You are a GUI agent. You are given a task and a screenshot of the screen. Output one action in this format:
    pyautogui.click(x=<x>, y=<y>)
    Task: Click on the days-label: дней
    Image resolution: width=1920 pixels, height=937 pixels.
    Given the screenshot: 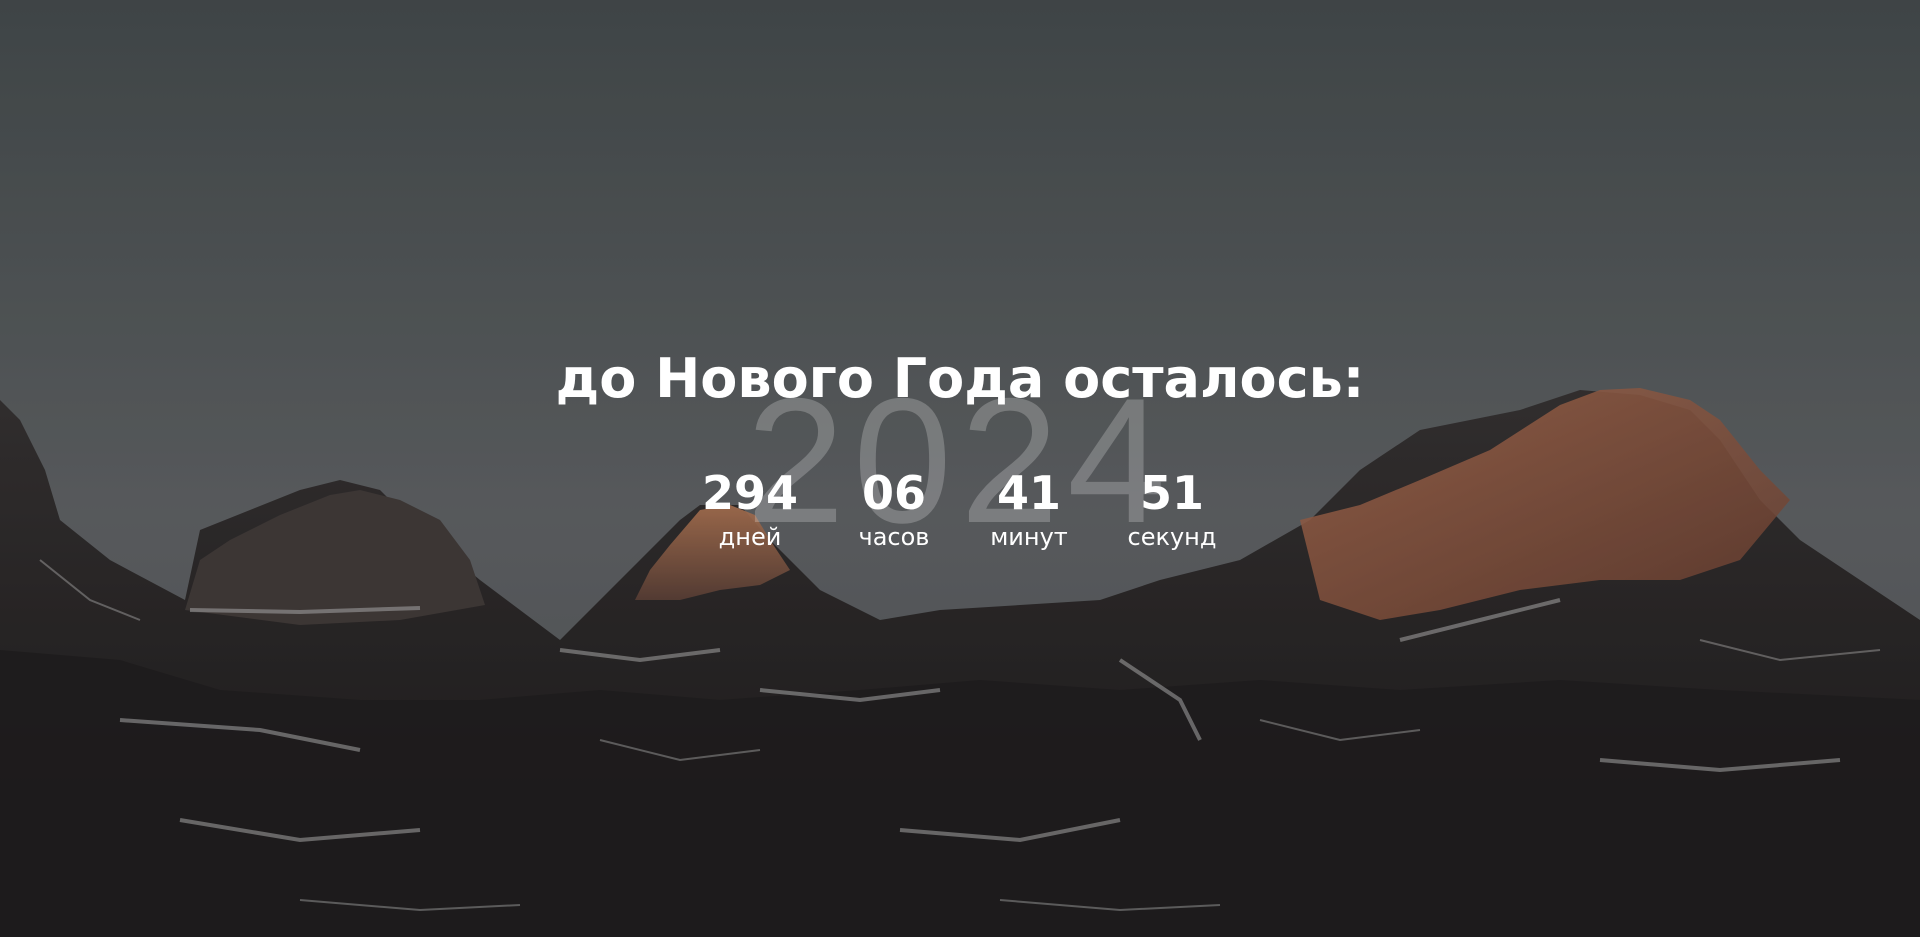 What is the action you would take?
    pyautogui.click(x=750, y=537)
    